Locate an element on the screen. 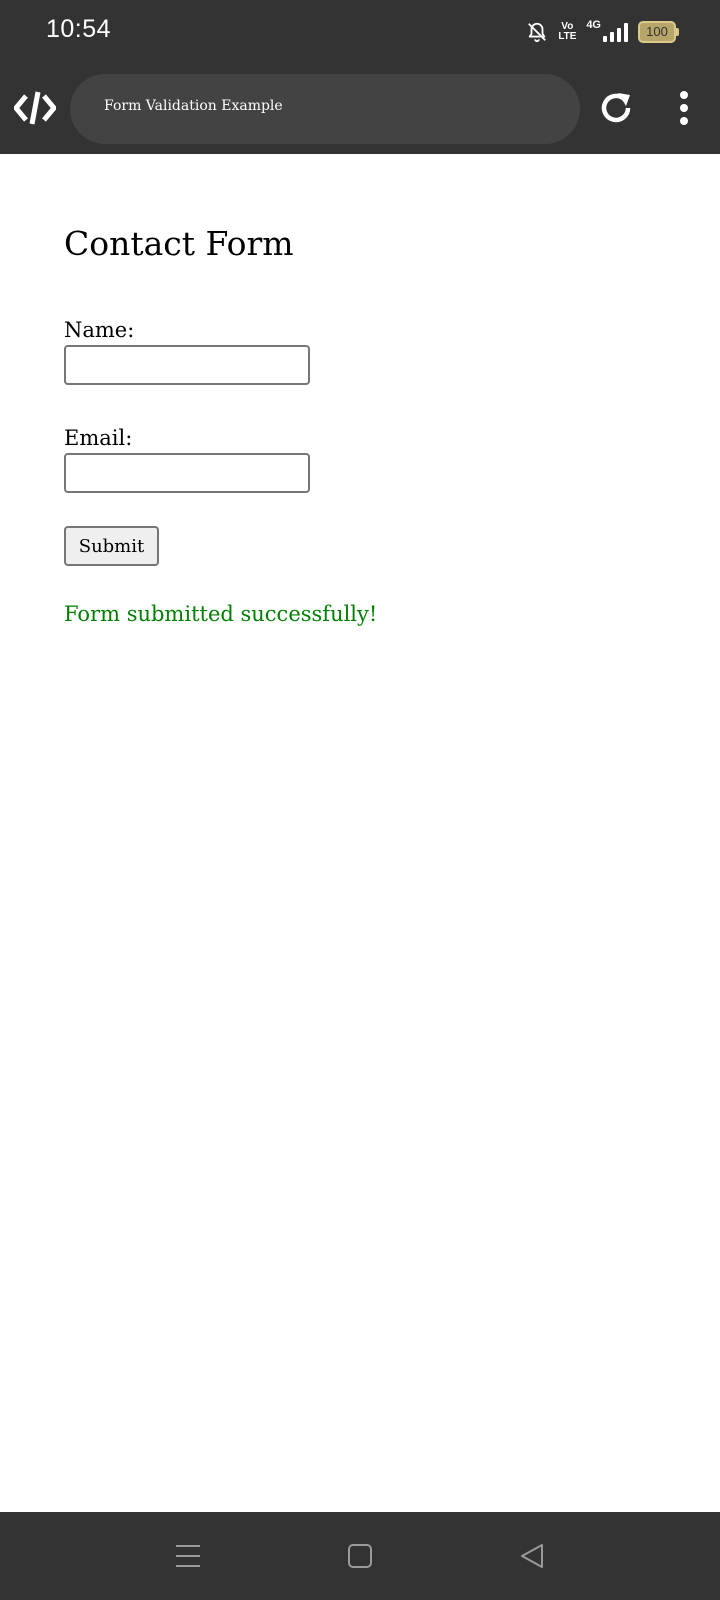  menu-icon is located at coordinates (188, 1556).